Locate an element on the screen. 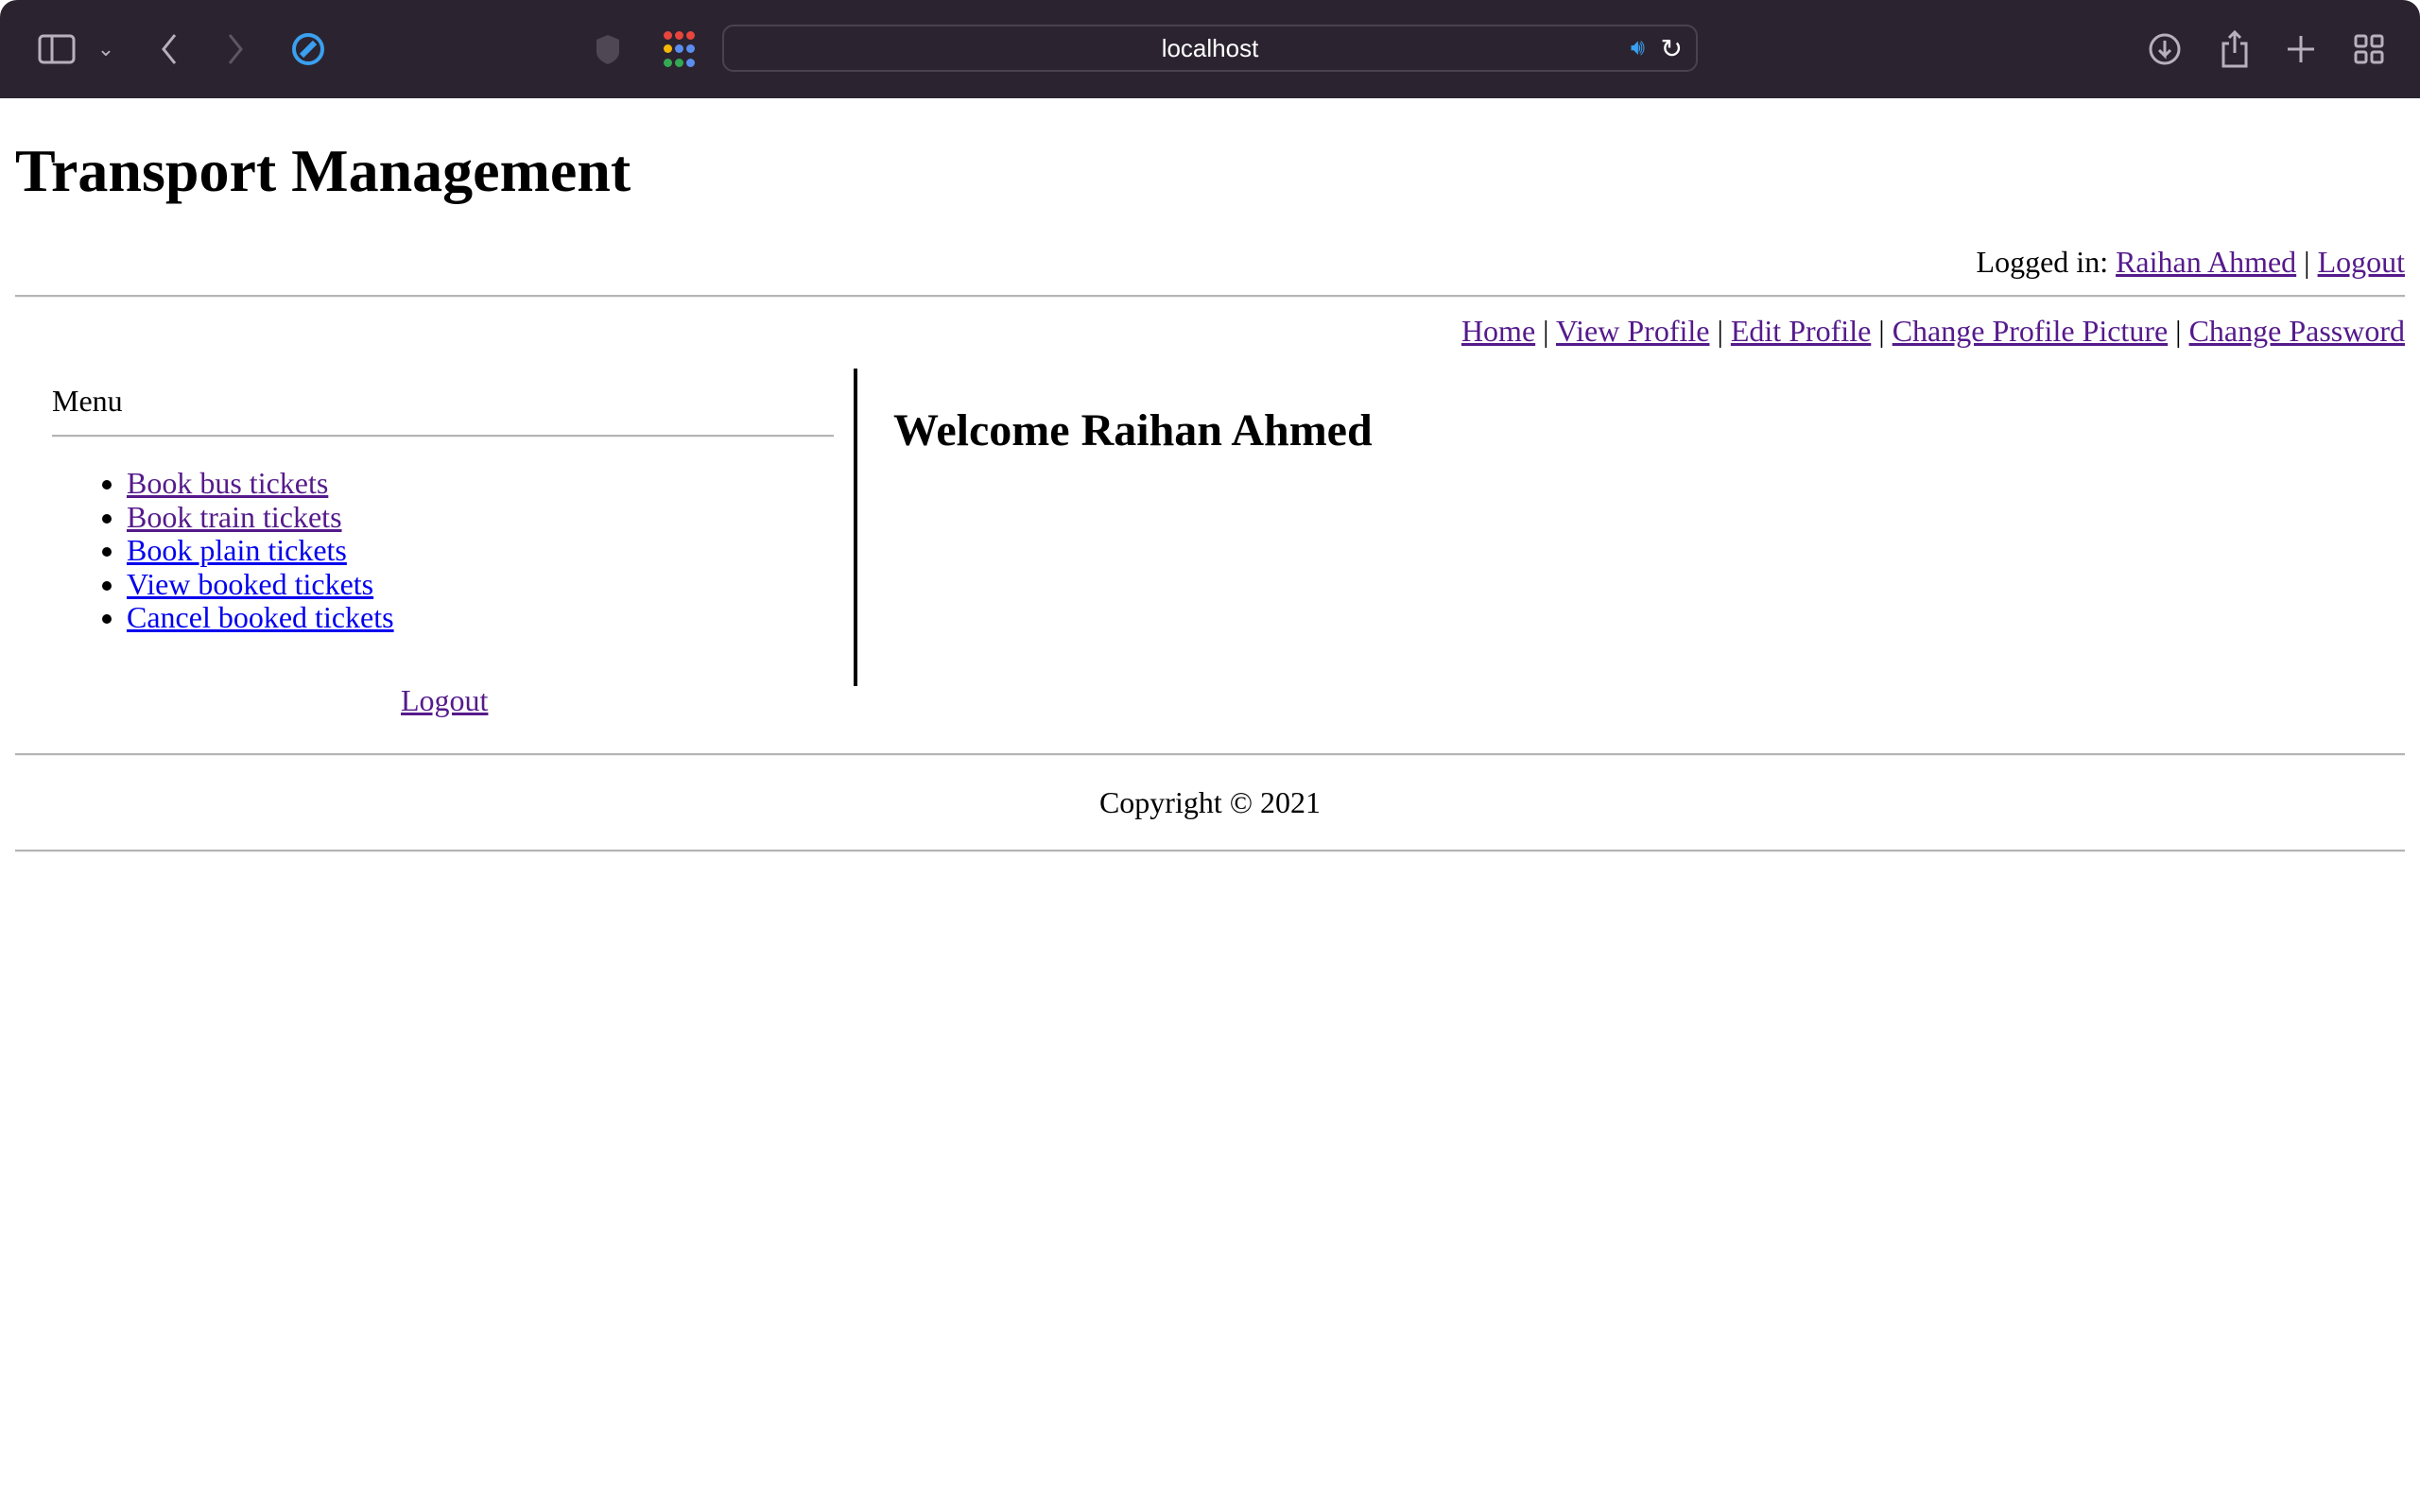 The image size is (2420, 1512). reload-icon: ↻ is located at coordinates (1672, 48).